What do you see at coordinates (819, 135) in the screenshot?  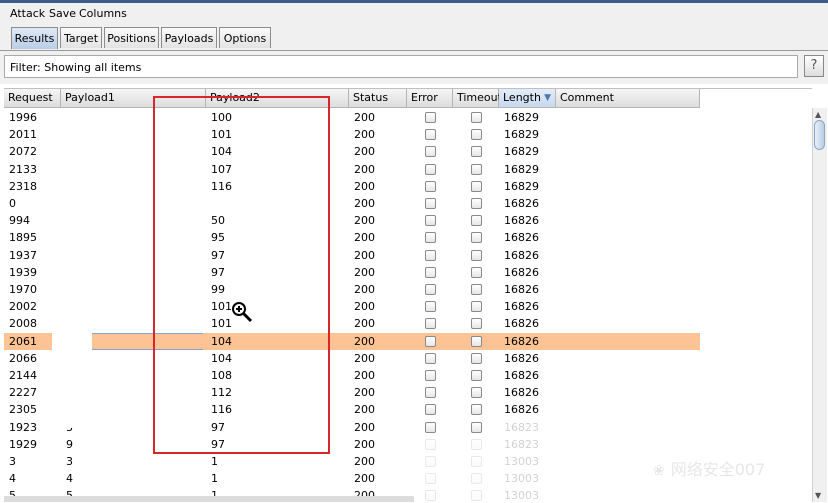 I see `scroll-thumb` at bounding box center [819, 135].